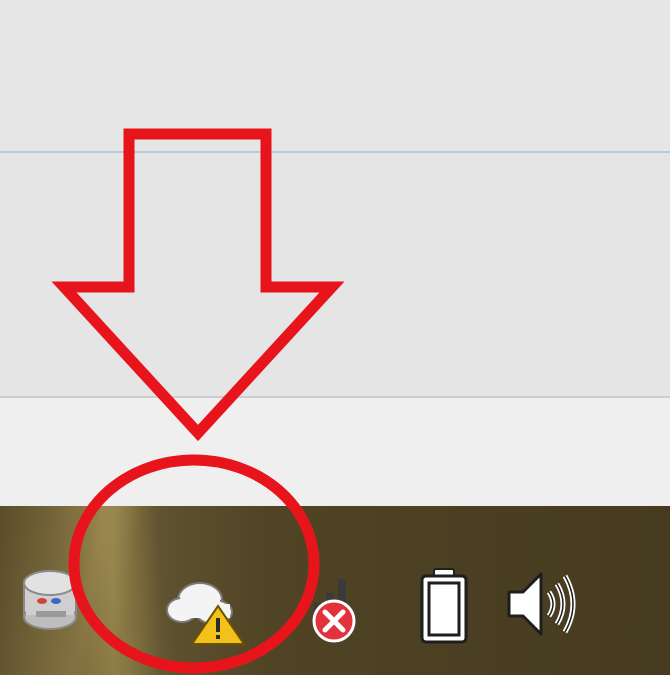 This screenshot has height=675, width=670. Describe the element at coordinates (52, 599) in the screenshot. I see `removable-disk-icon` at that location.